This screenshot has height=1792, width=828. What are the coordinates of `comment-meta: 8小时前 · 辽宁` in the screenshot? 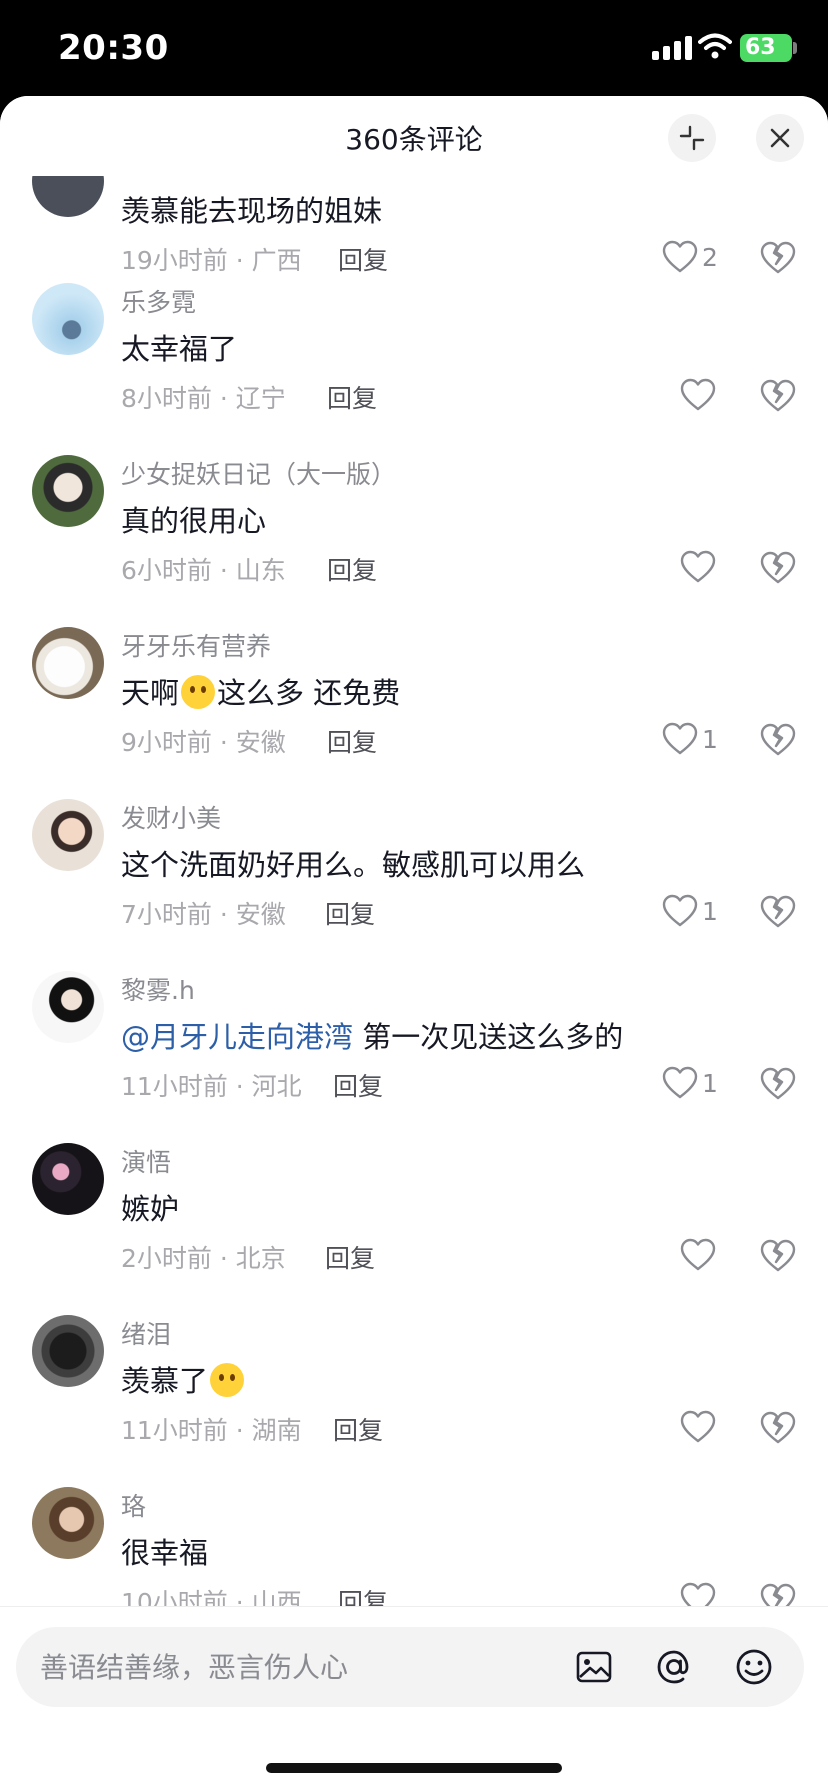 It's located at (203, 398).